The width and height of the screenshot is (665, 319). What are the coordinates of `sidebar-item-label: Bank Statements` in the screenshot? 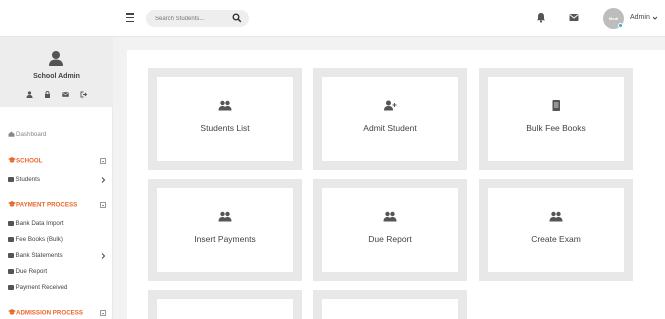 It's located at (39, 255).